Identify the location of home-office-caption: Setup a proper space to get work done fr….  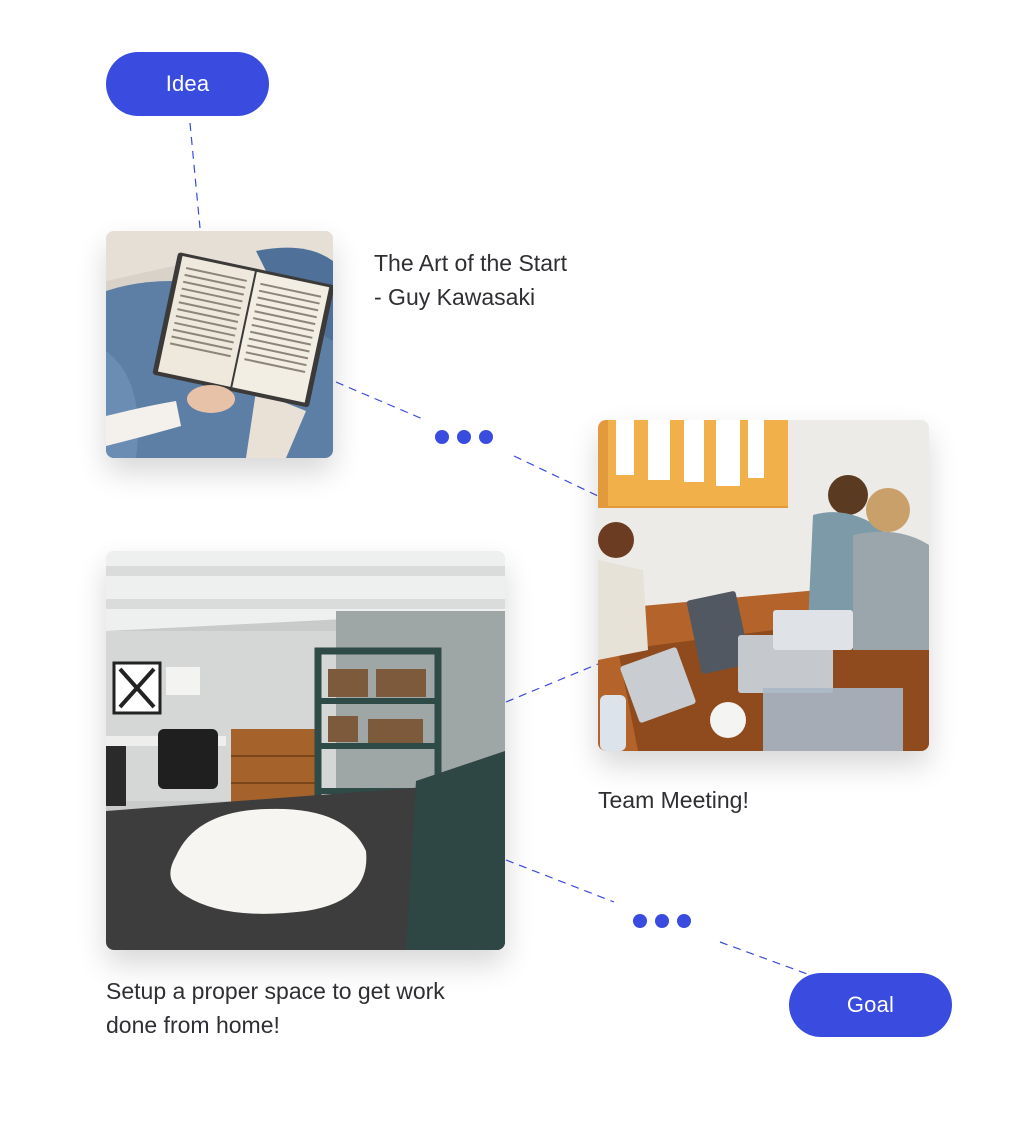
(275, 1008).